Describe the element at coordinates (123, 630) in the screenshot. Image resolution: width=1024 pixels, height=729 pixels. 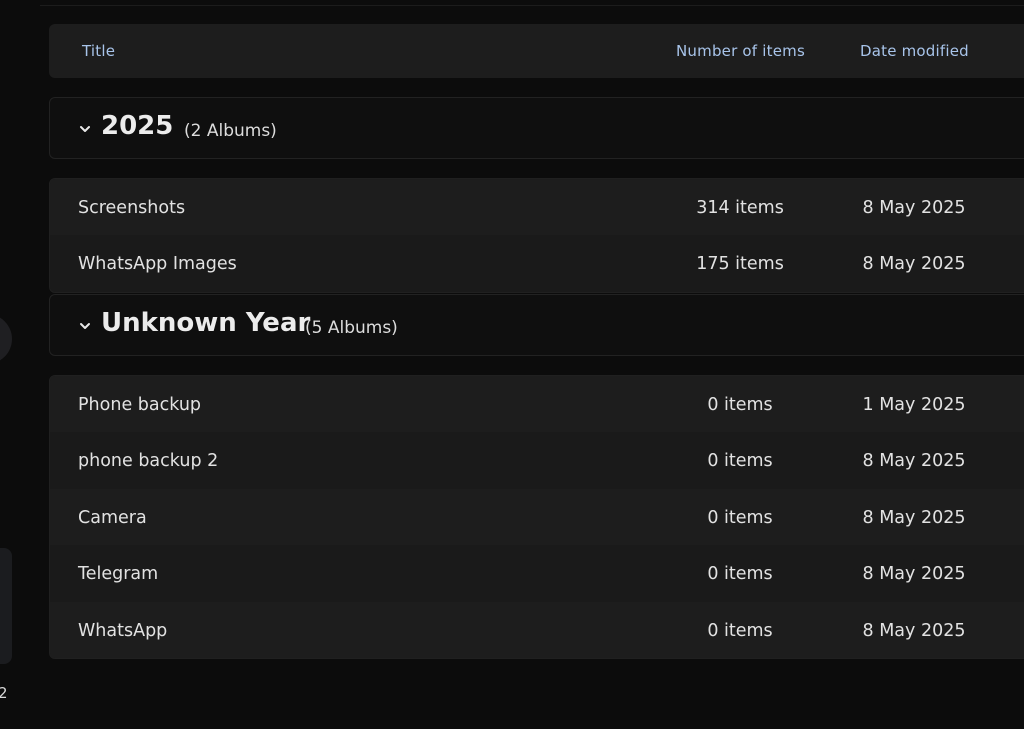
I see `album-title: WhatsApp` at that location.